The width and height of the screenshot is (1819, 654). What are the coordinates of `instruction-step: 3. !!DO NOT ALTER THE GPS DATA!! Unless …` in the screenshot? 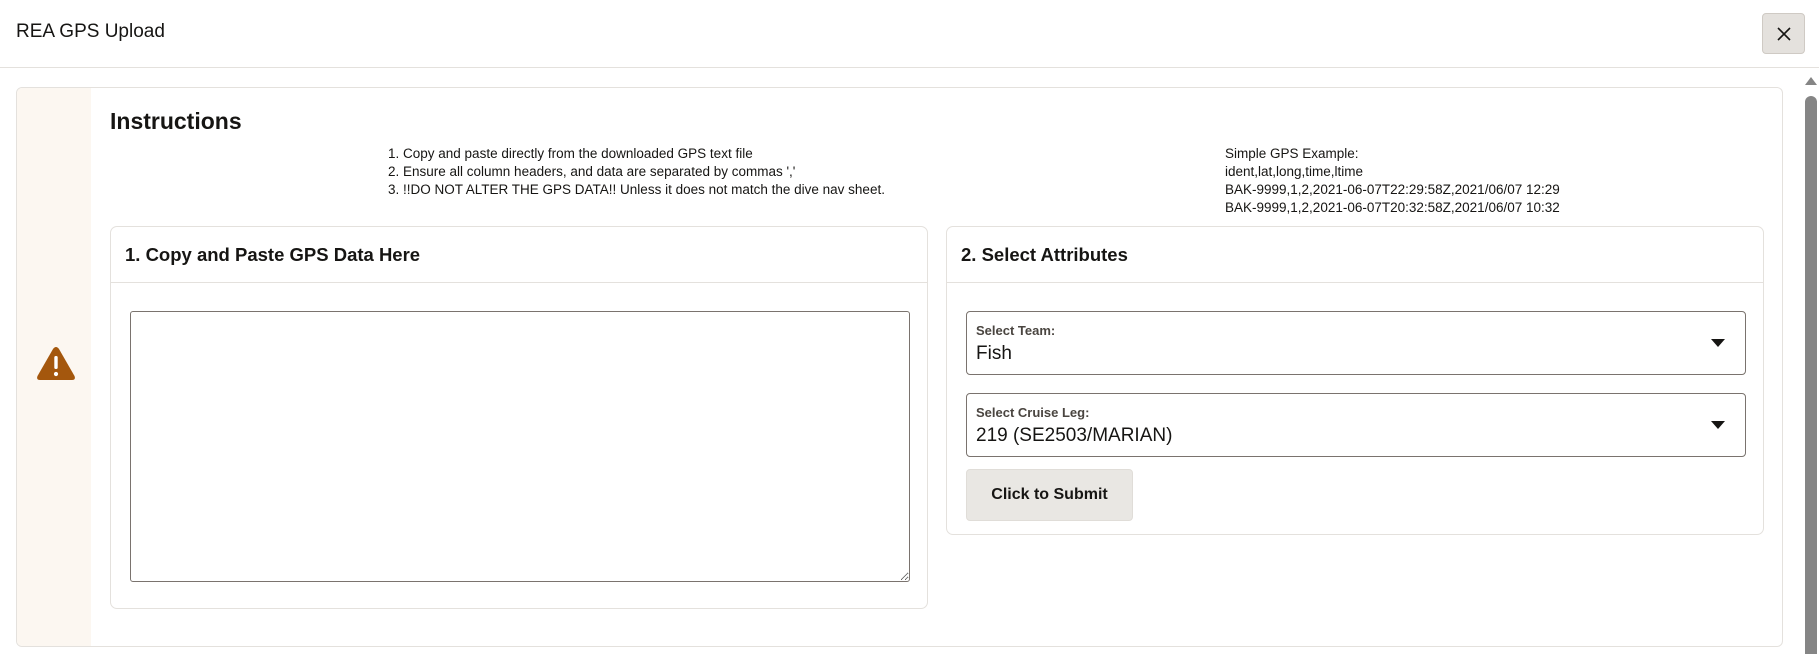 It's located at (636, 189).